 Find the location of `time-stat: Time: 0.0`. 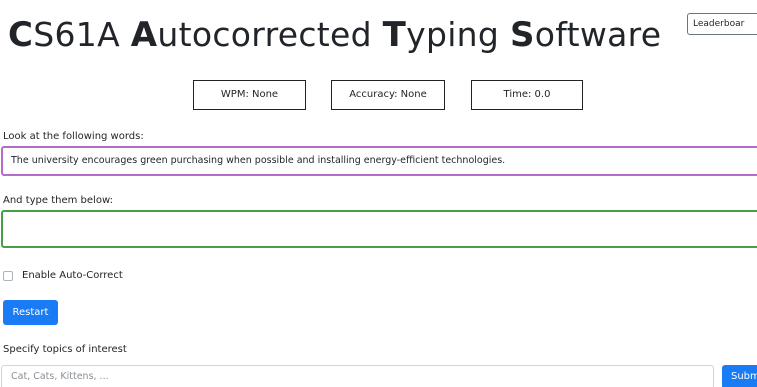

time-stat: Time: 0.0 is located at coordinates (527, 95).